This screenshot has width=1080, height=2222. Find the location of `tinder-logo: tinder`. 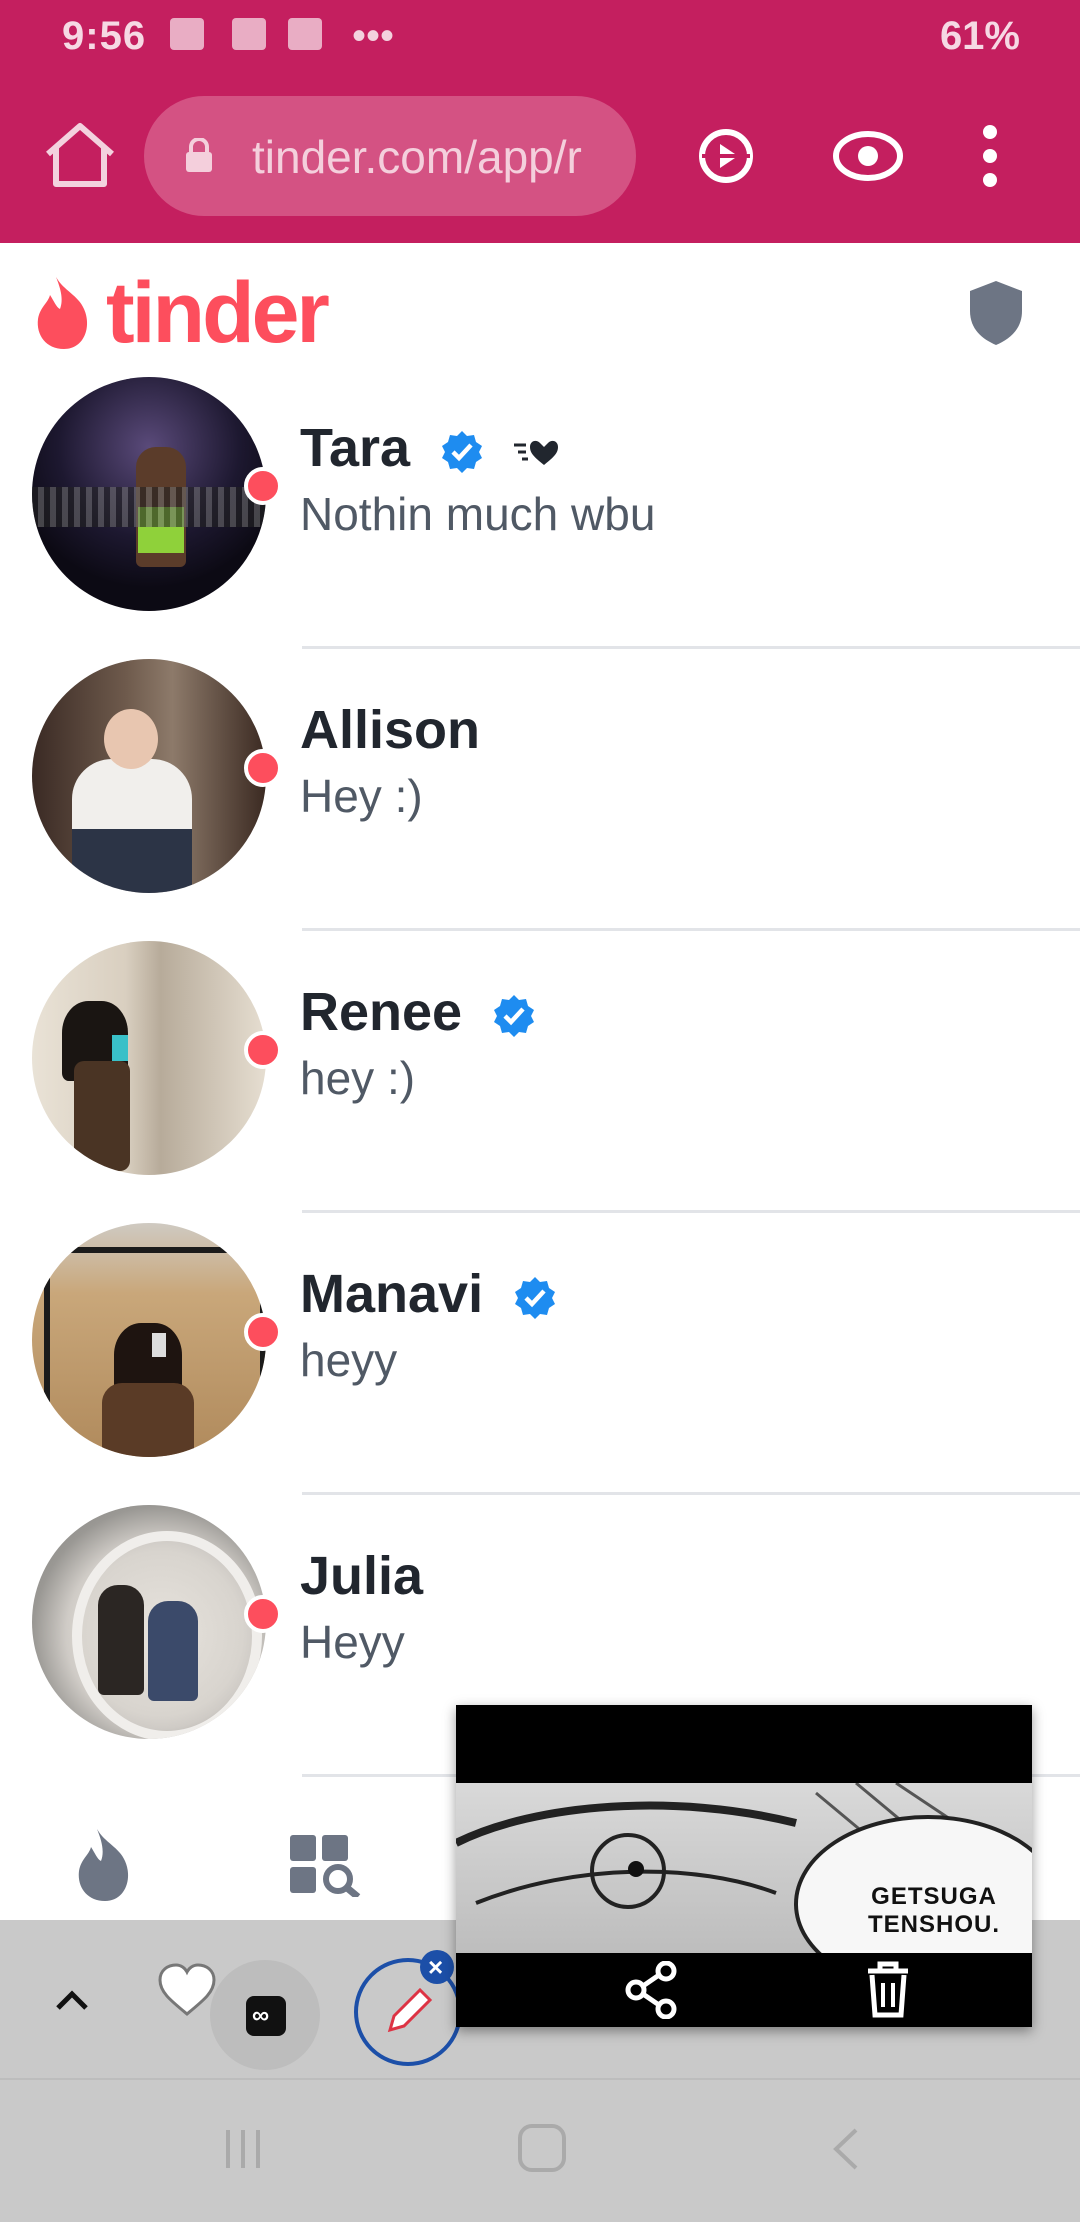

tinder-logo: tinder is located at coordinates (182, 313).